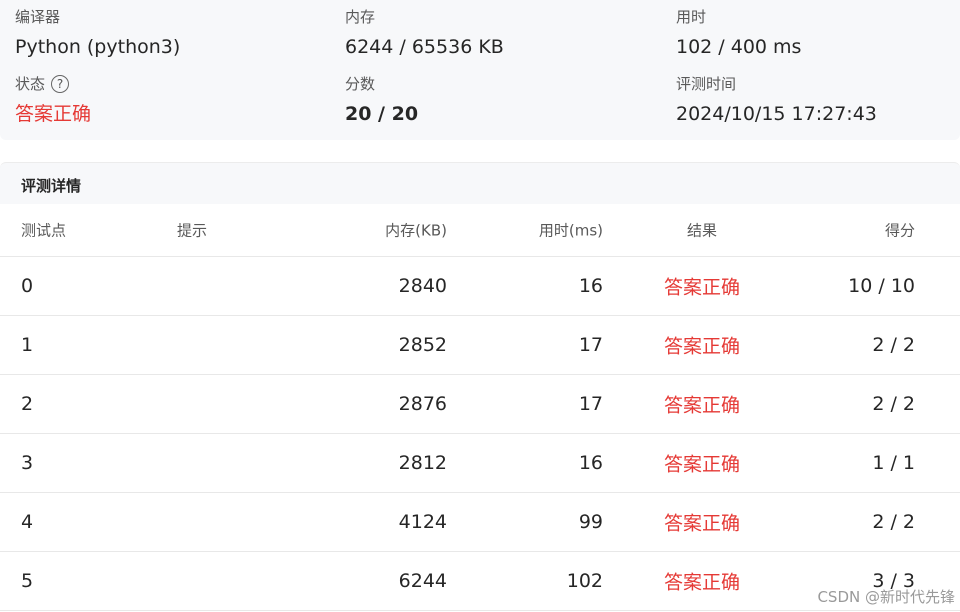 The height and width of the screenshot is (612, 960). What do you see at coordinates (27, 463) in the screenshot?
I see `row-id: 3` at bounding box center [27, 463].